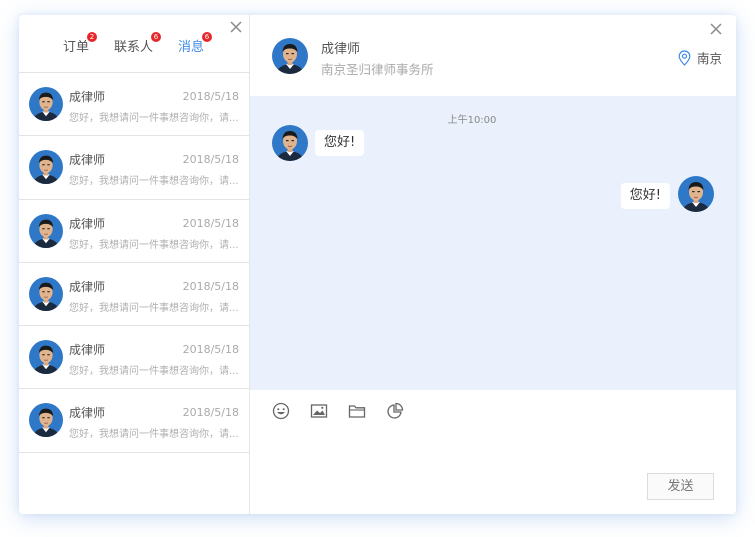 The width and height of the screenshot is (755, 537). Describe the element at coordinates (341, 49) in the screenshot. I see `contact-name: 成律师` at that location.